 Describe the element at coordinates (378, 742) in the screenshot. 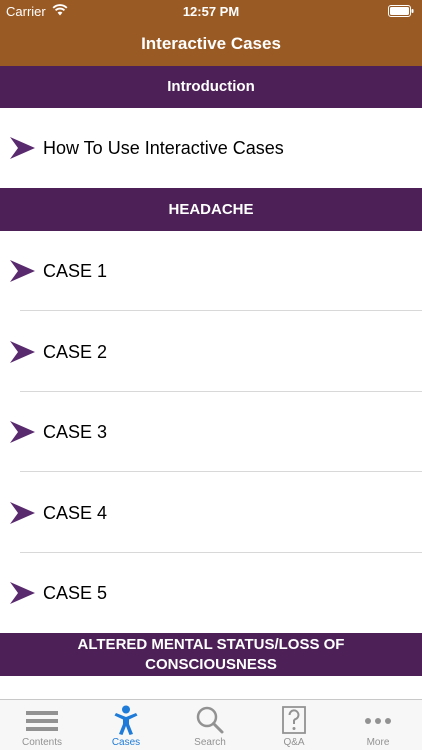

I see `tab-label: More` at that location.